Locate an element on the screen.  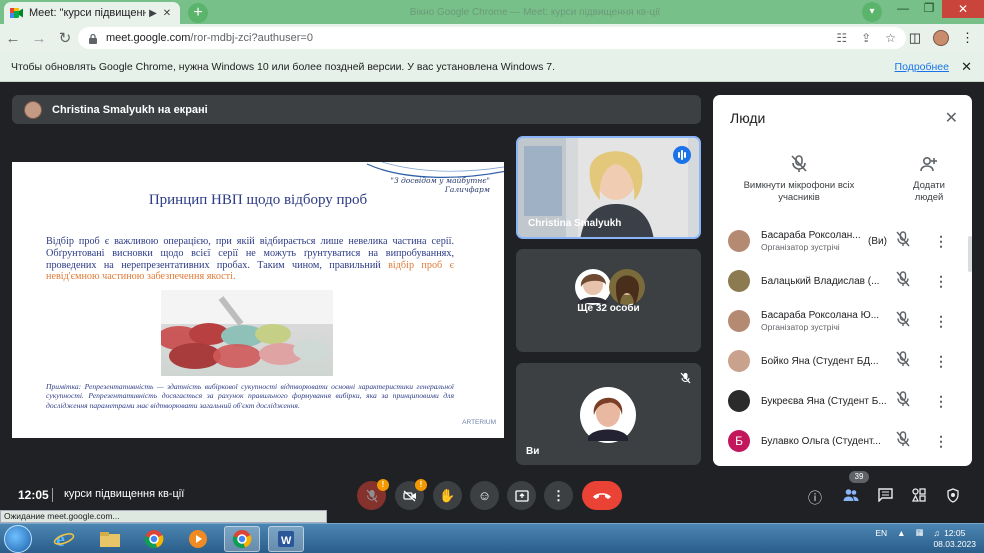
more-options-button: ⋮ is located at coordinates (558, 495).